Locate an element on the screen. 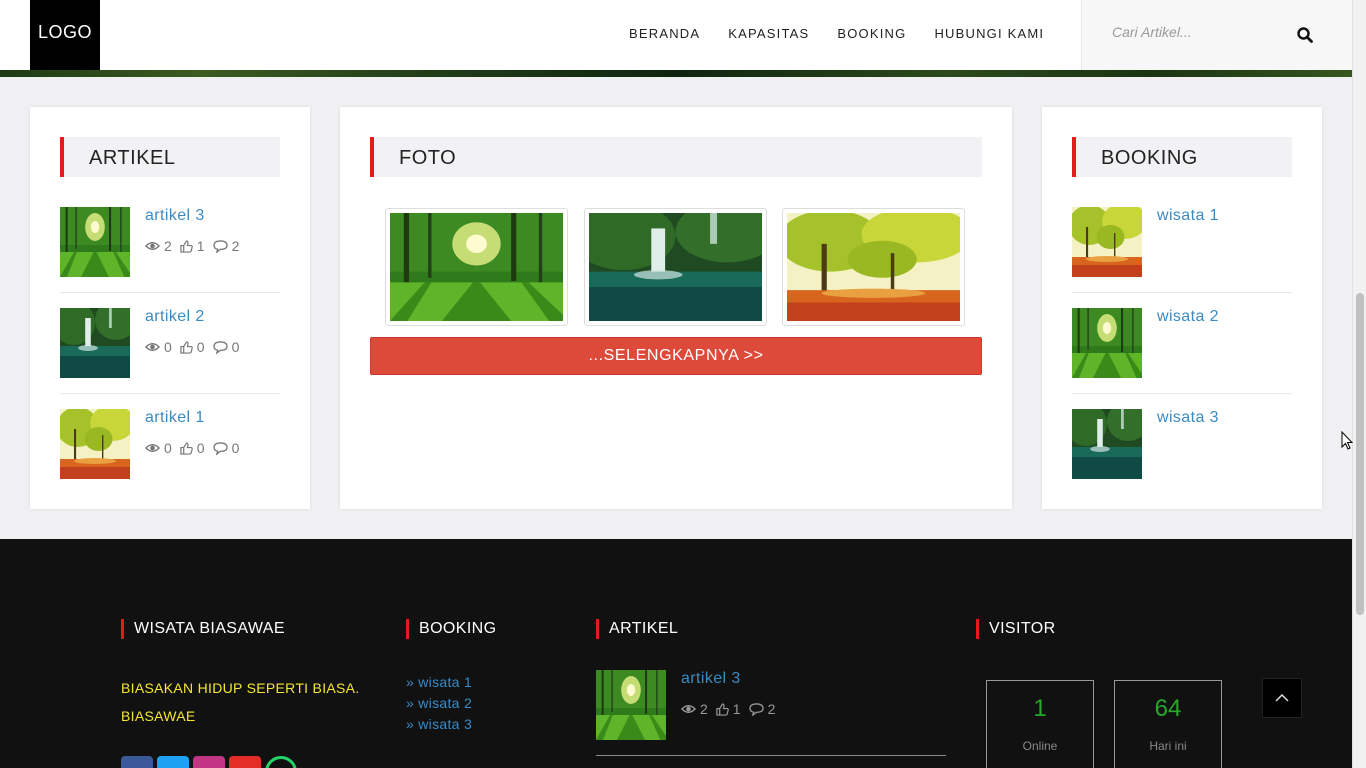  footer-booking-links: » wisata 1 » wisata 2 » wisata 3 is located at coordinates (439, 703).